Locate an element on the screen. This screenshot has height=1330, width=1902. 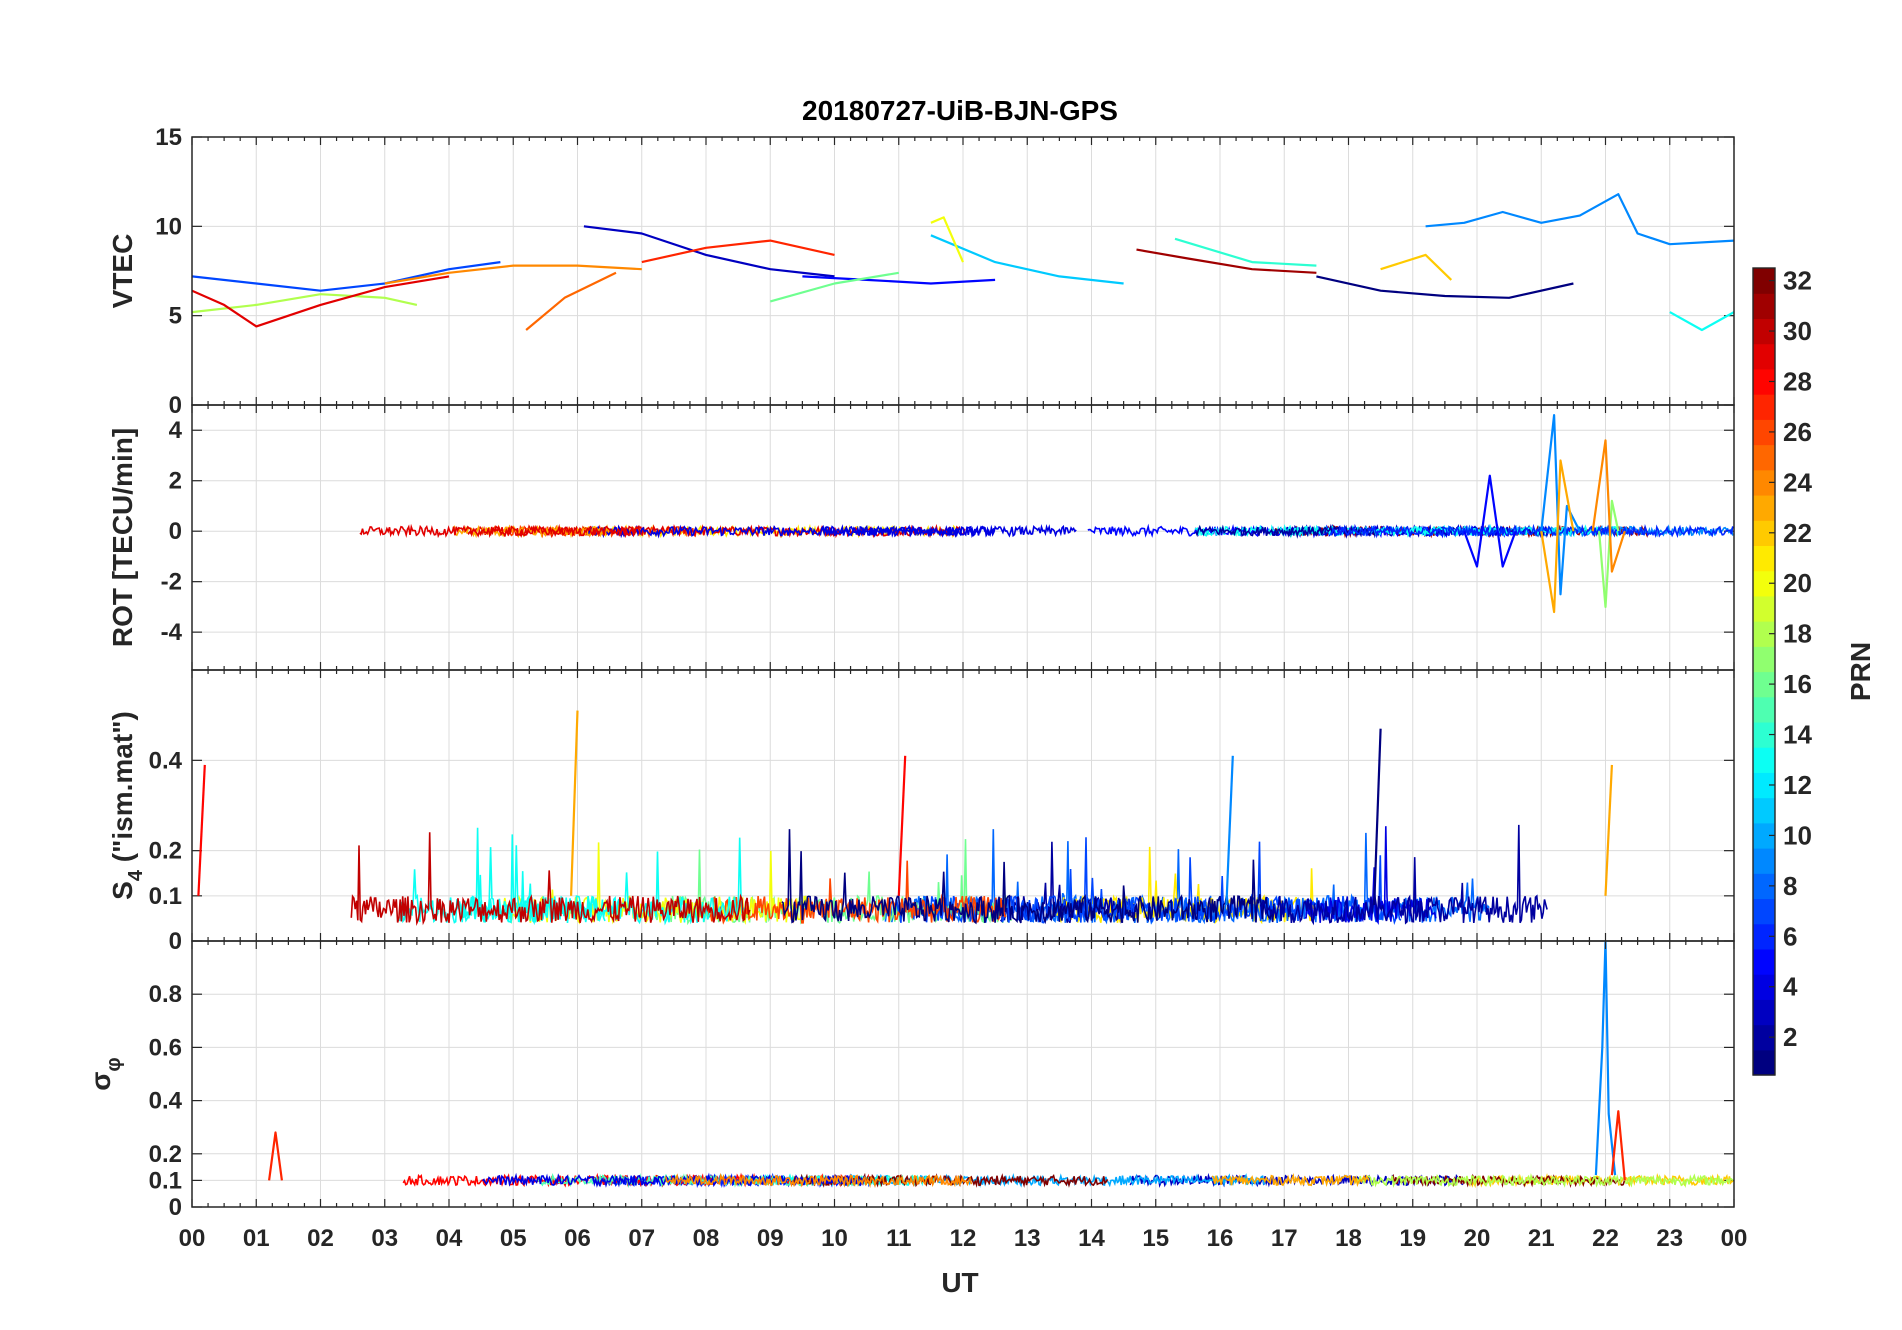
colorbar-tick-label: 2 is located at coordinates (1790, 1037).